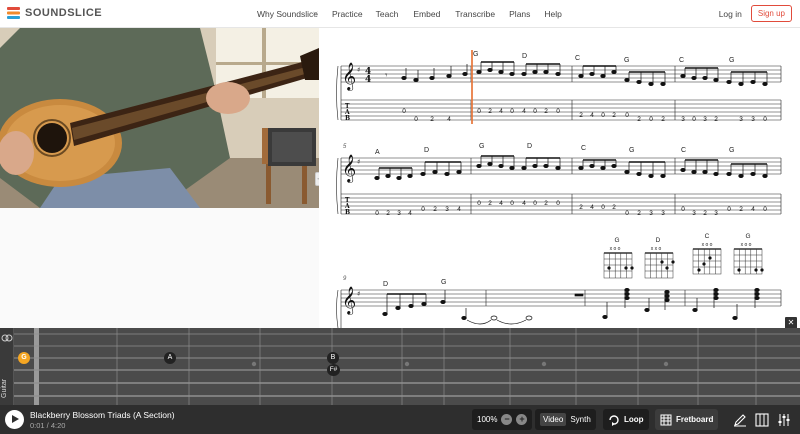 The height and width of the screenshot is (434, 800). I want to click on nav-teach: Teach, so click(387, 14).